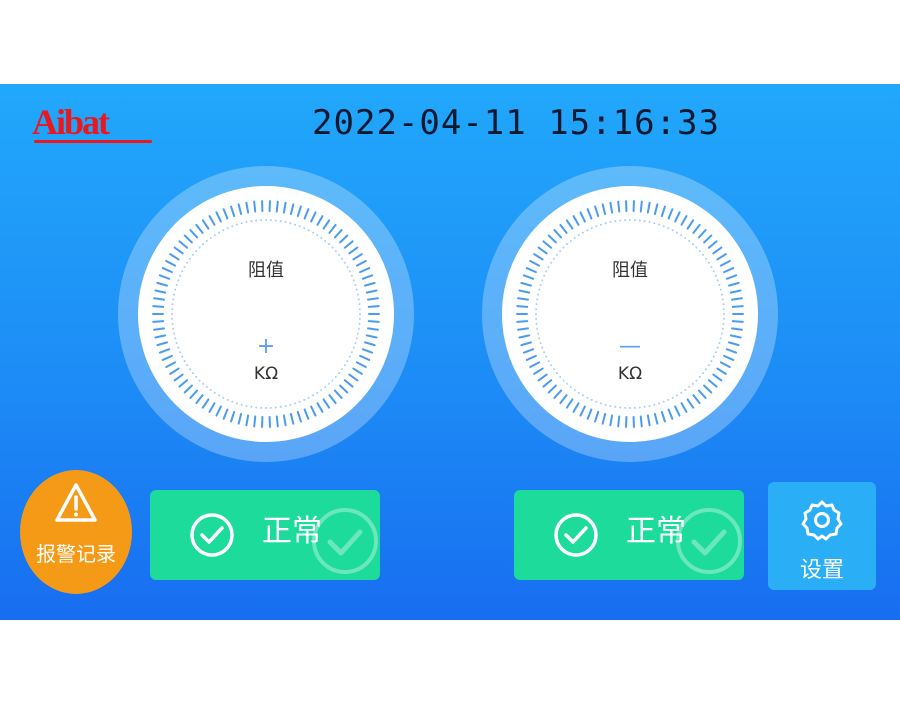 Image resolution: width=900 pixels, height=702 pixels. What do you see at coordinates (630, 374) in the screenshot?
I see `gauge-negative-unit: KΩ` at bounding box center [630, 374].